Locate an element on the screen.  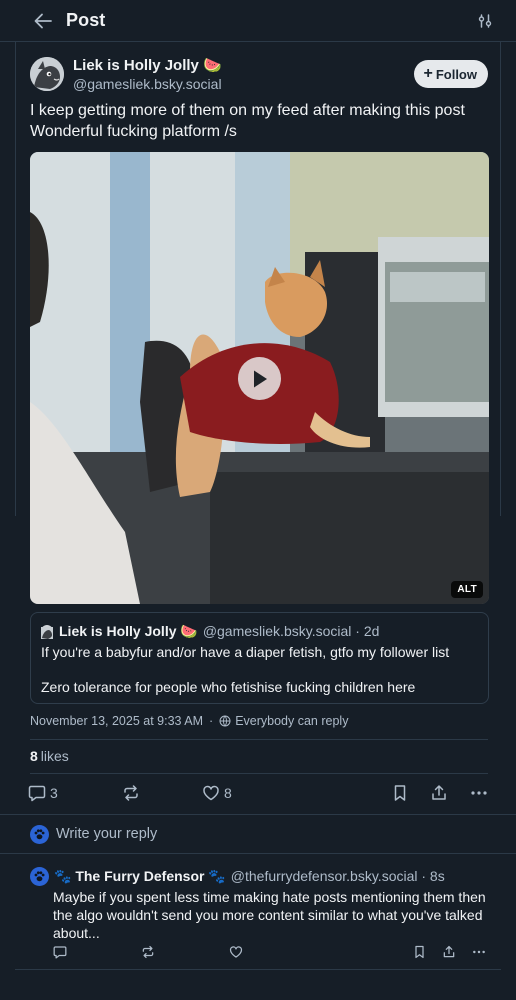
reply-like-button is located at coordinates (236, 952).